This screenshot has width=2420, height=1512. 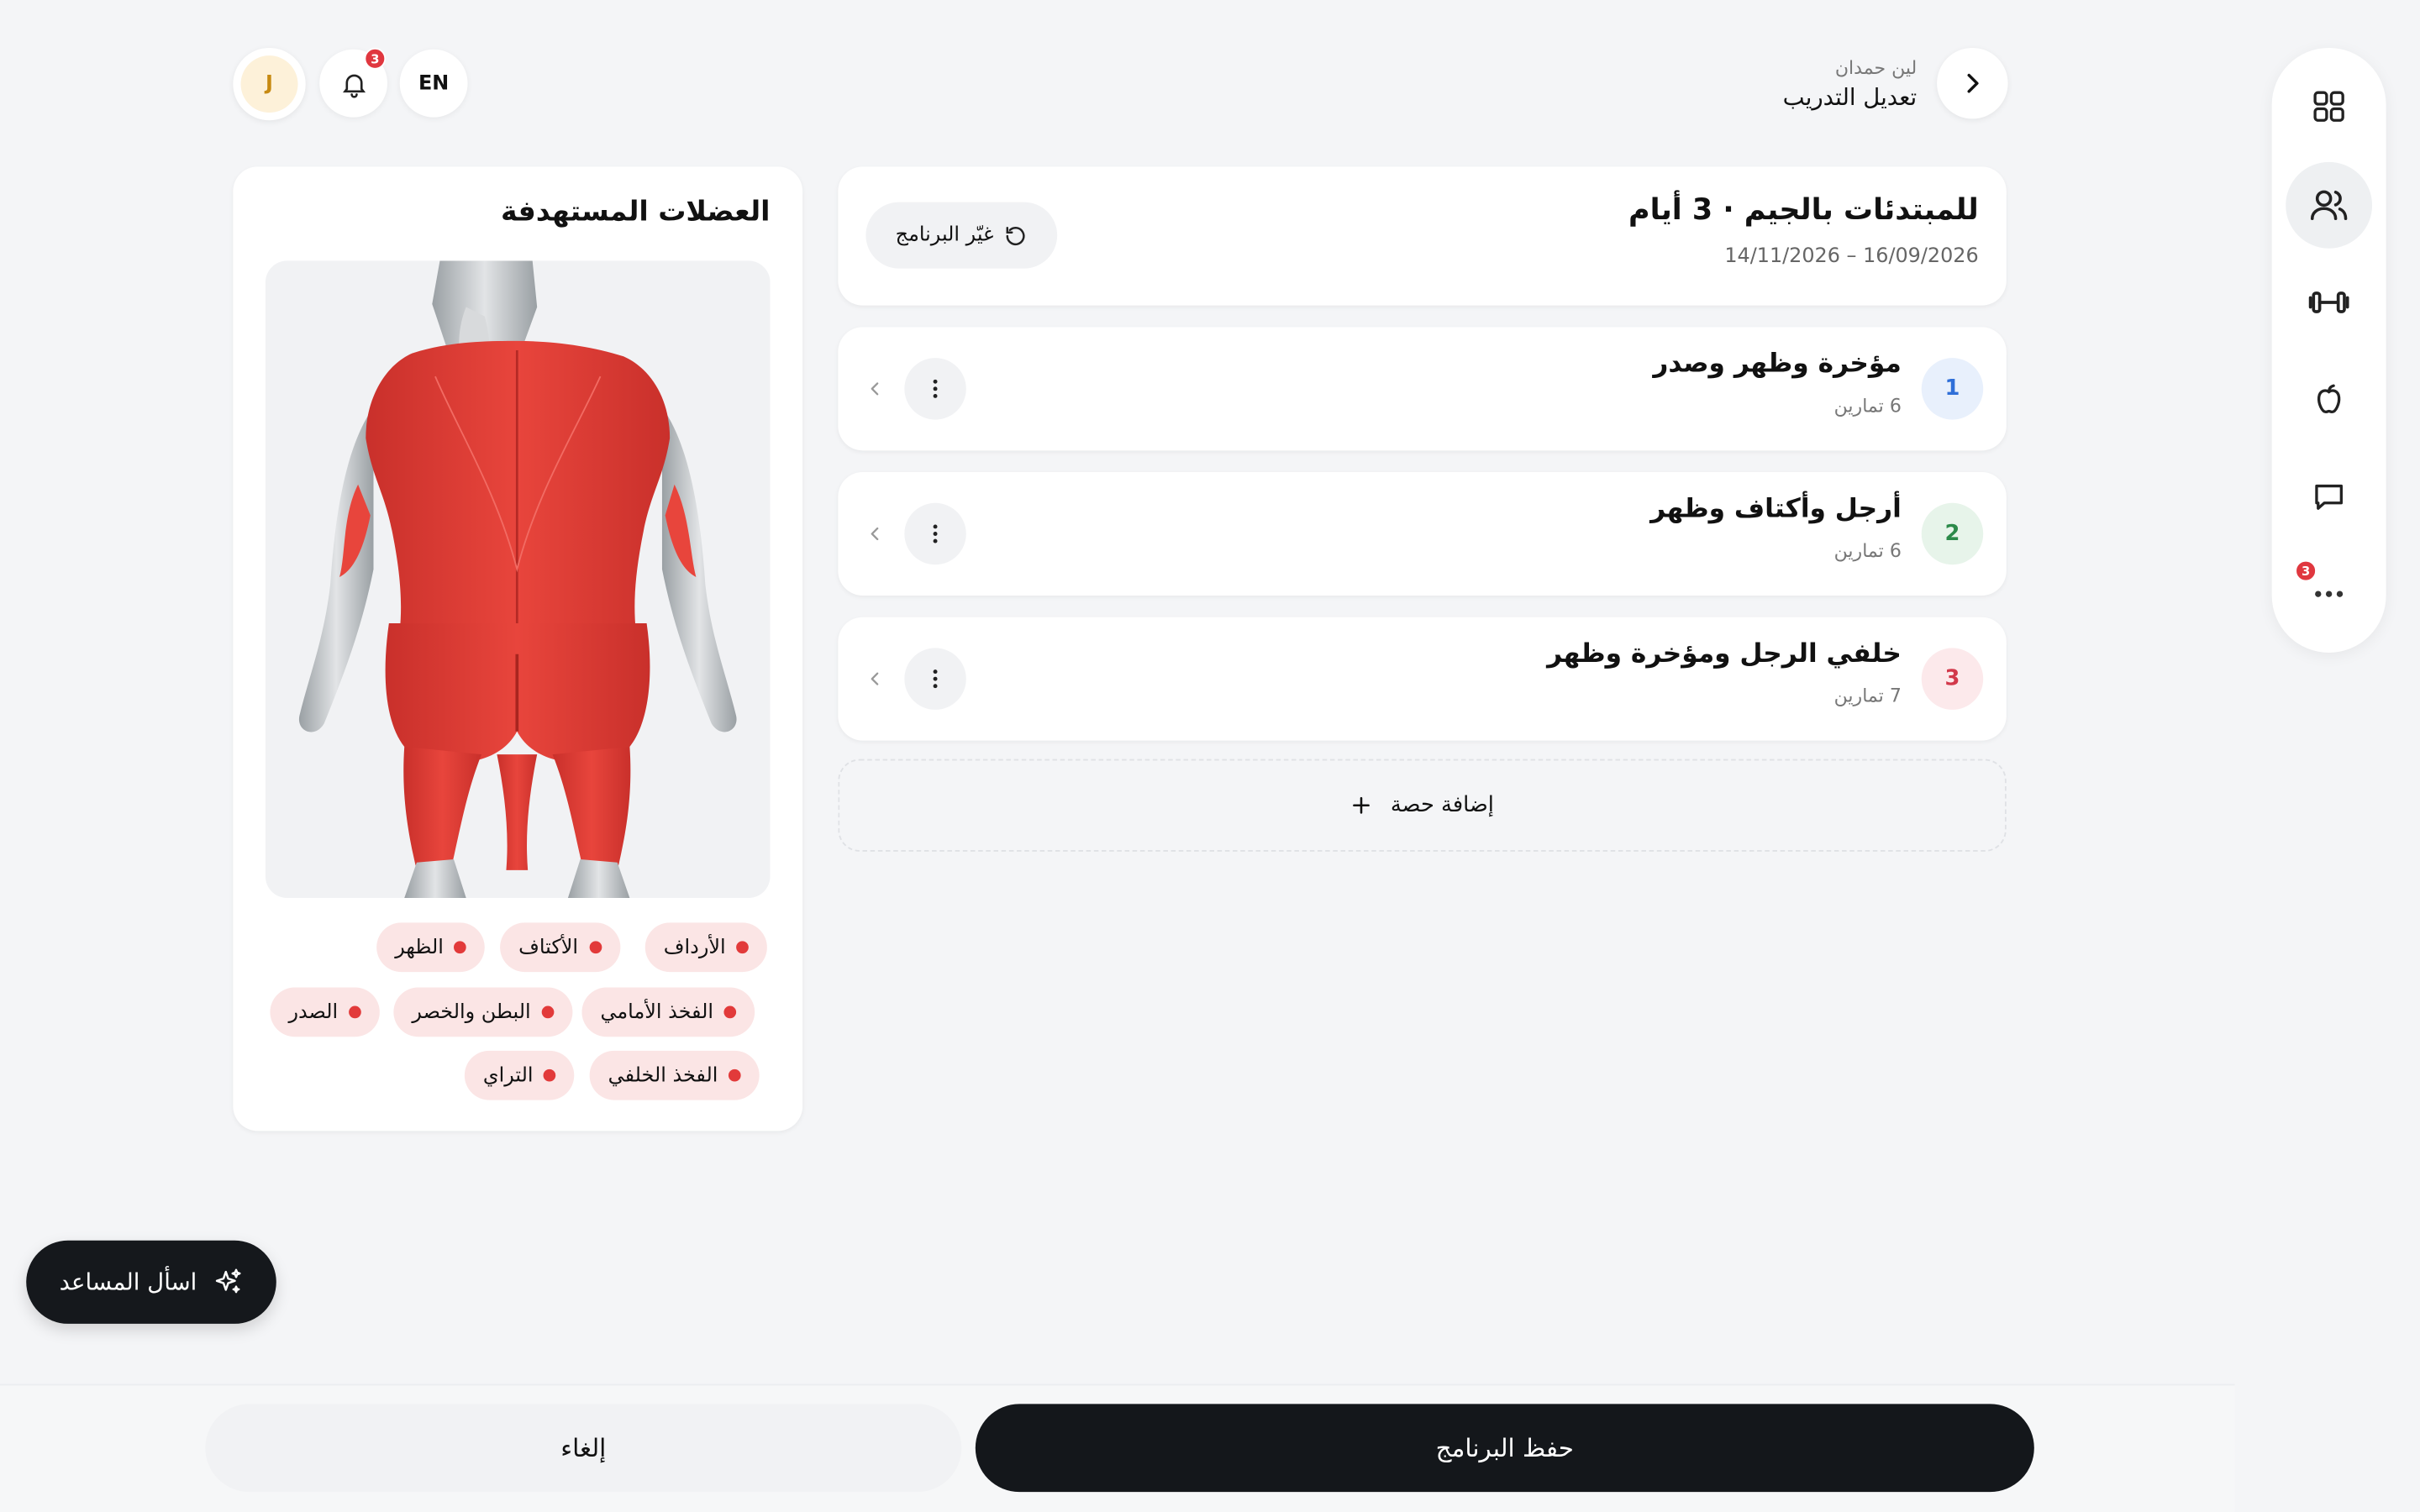 What do you see at coordinates (1016, 235) in the screenshot?
I see `refresh-icon` at bounding box center [1016, 235].